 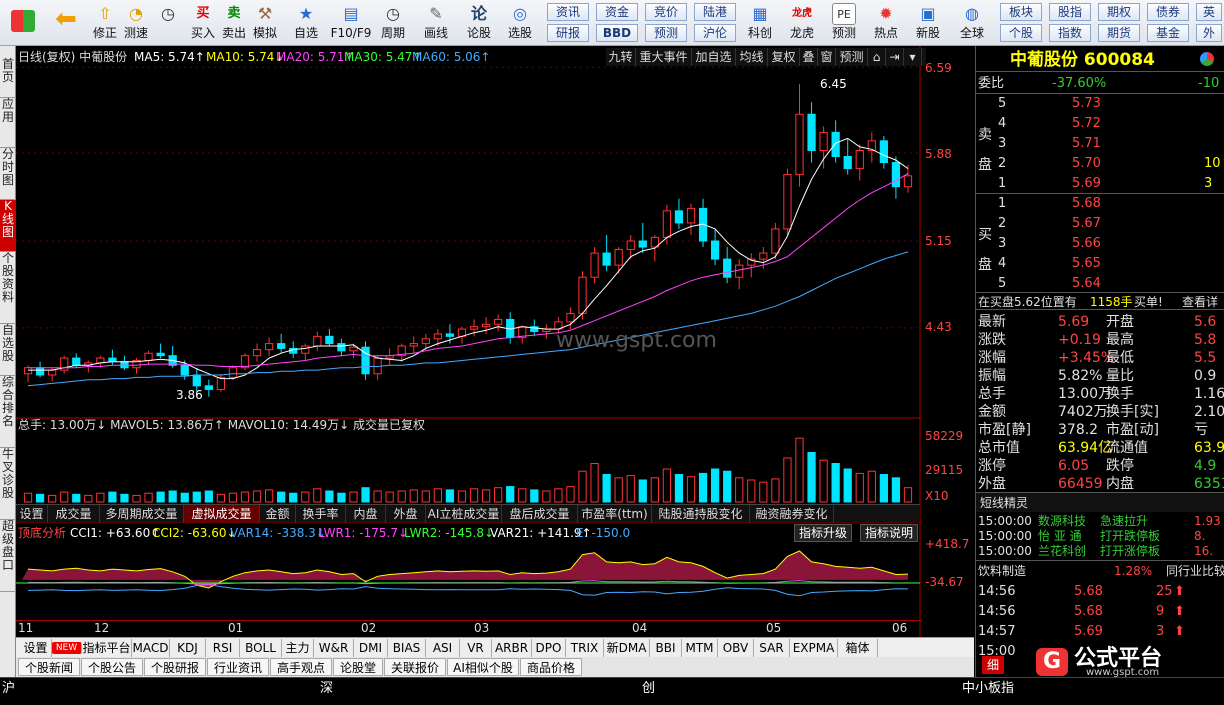 I want to click on new-ipo-button: ▣ 新股, so click(x=928, y=23).